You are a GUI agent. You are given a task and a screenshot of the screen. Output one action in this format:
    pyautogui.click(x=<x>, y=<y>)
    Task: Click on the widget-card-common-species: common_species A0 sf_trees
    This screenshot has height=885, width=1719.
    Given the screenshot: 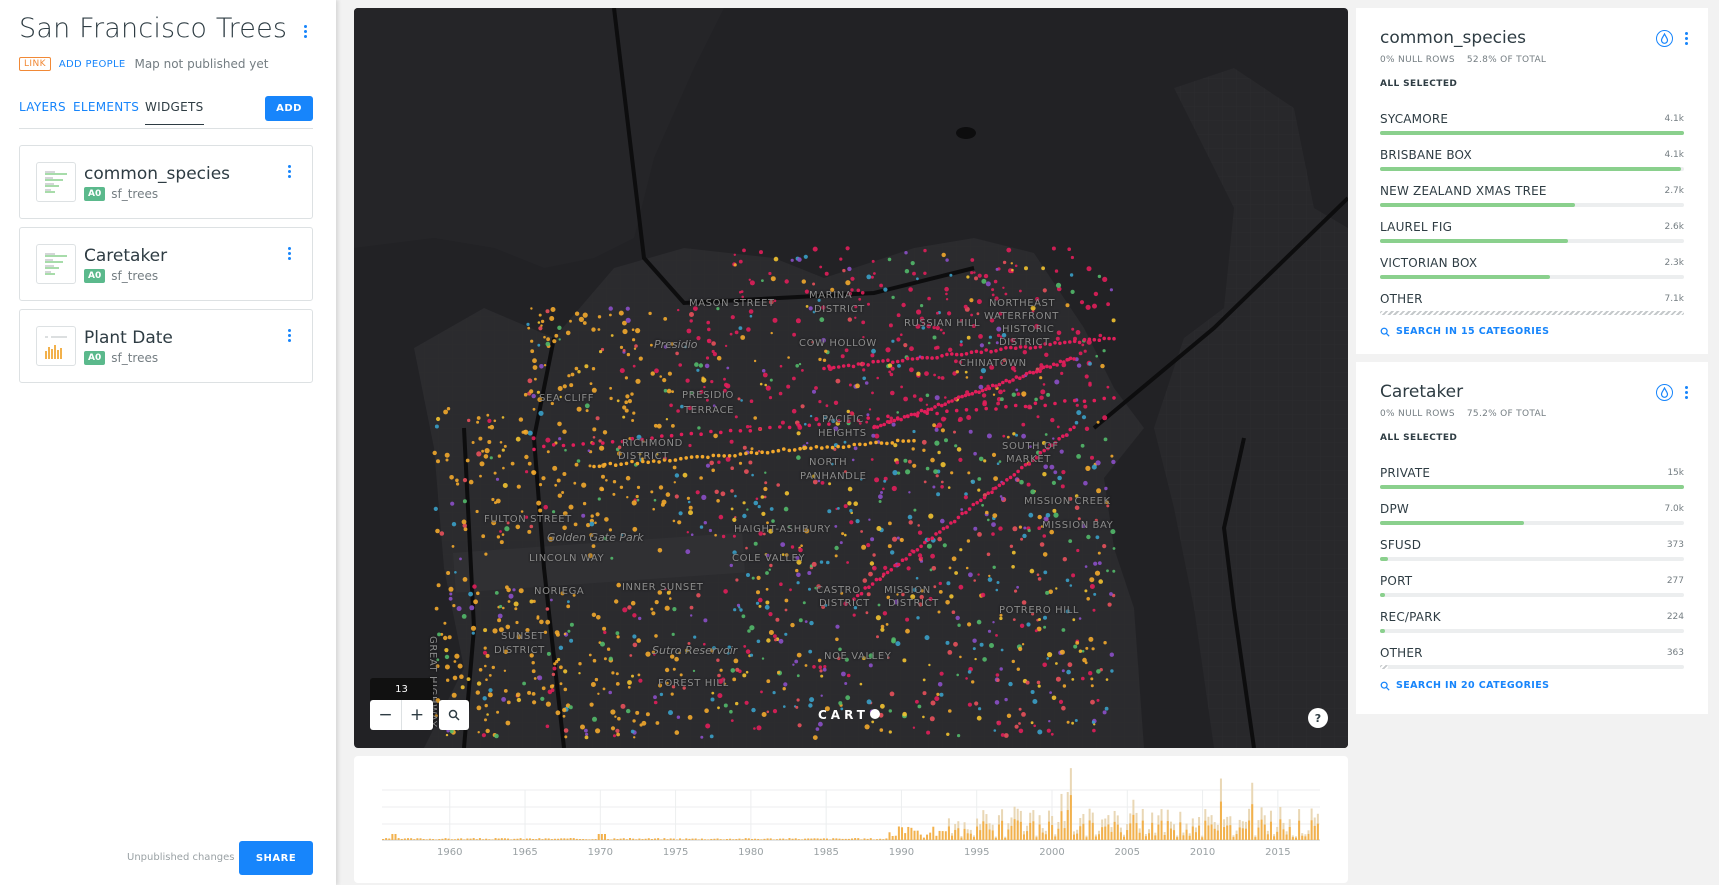 What is the action you would take?
    pyautogui.click(x=166, y=182)
    